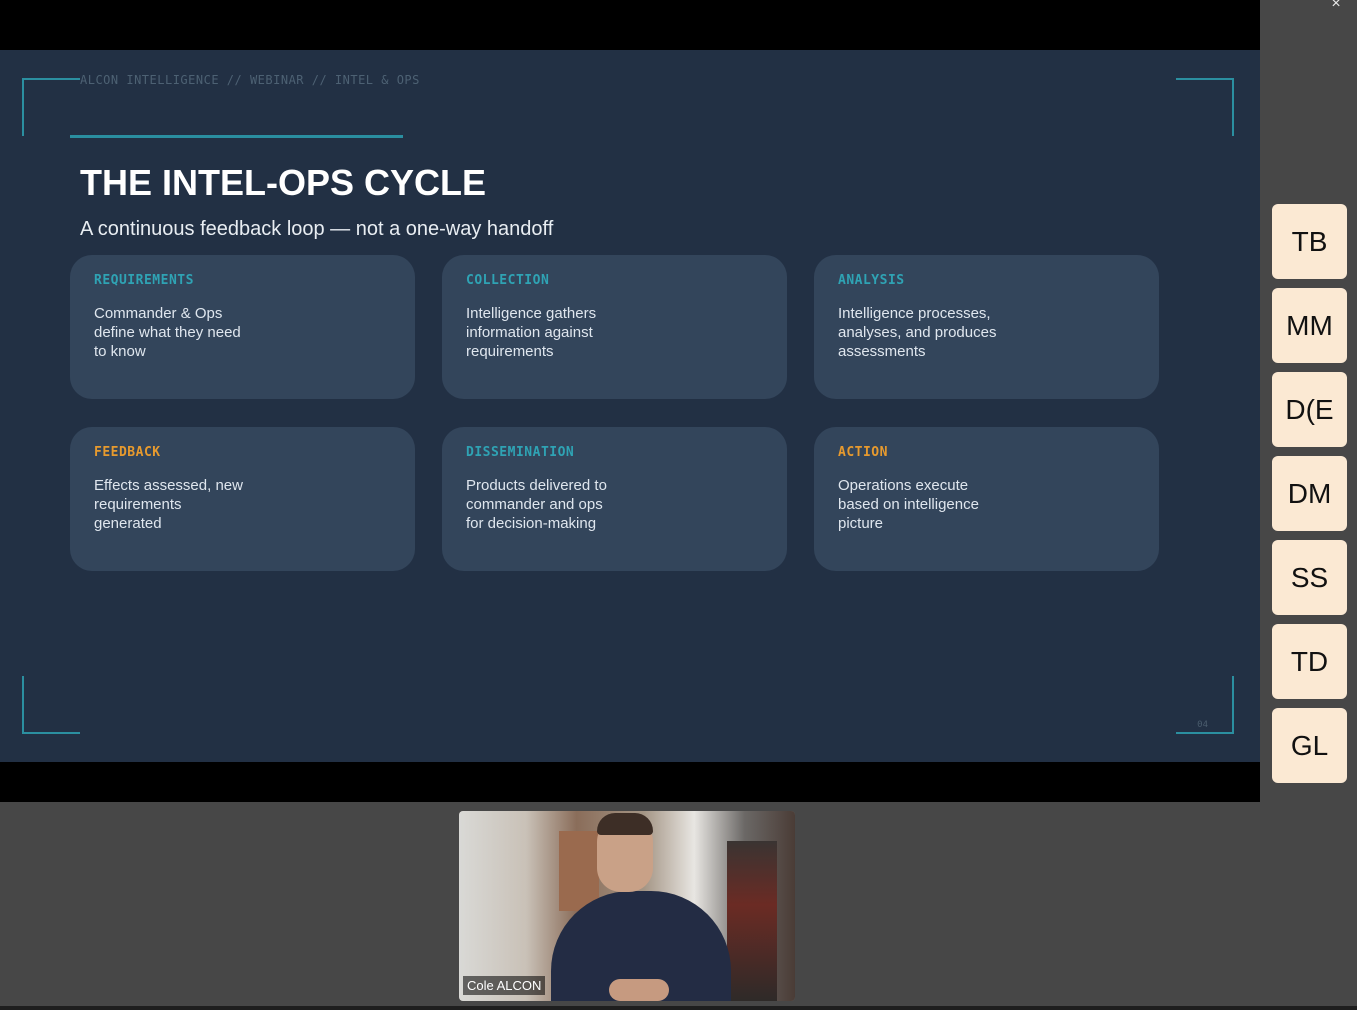 Image resolution: width=1357 pixels, height=1010 pixels. Describe the element at coordinates (1309, 325) in the screenshot. I see `participant-tile-mm: MM` at that location.